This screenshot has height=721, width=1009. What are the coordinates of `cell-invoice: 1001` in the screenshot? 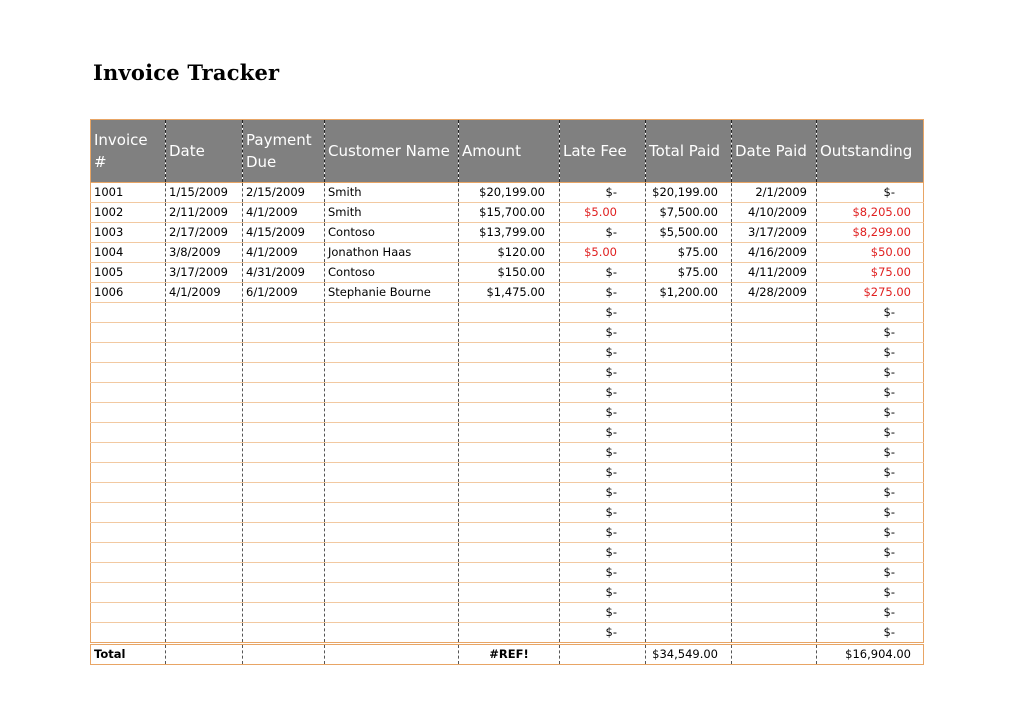 It's located at (128, 192).